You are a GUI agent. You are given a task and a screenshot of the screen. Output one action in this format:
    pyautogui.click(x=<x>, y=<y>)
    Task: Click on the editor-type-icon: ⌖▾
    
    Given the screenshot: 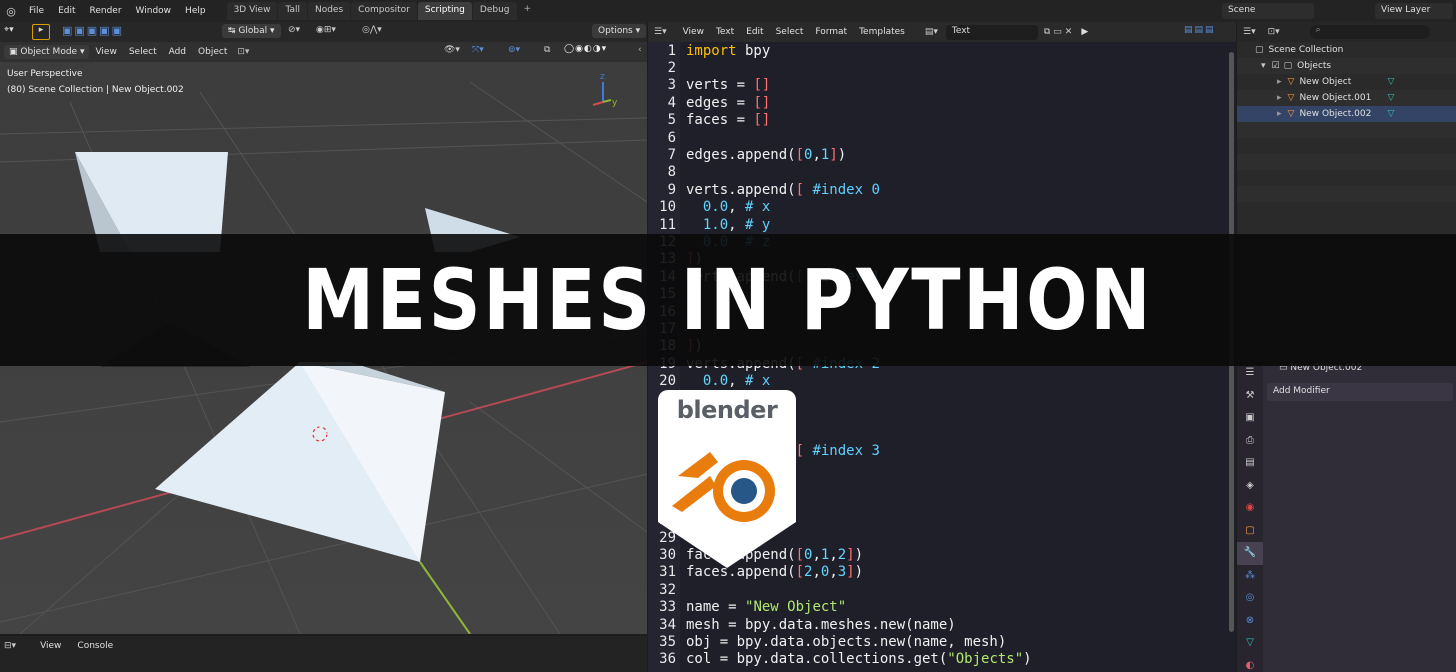 What is the action you would take?
    pyautogui.click(x=9, y=30)
    